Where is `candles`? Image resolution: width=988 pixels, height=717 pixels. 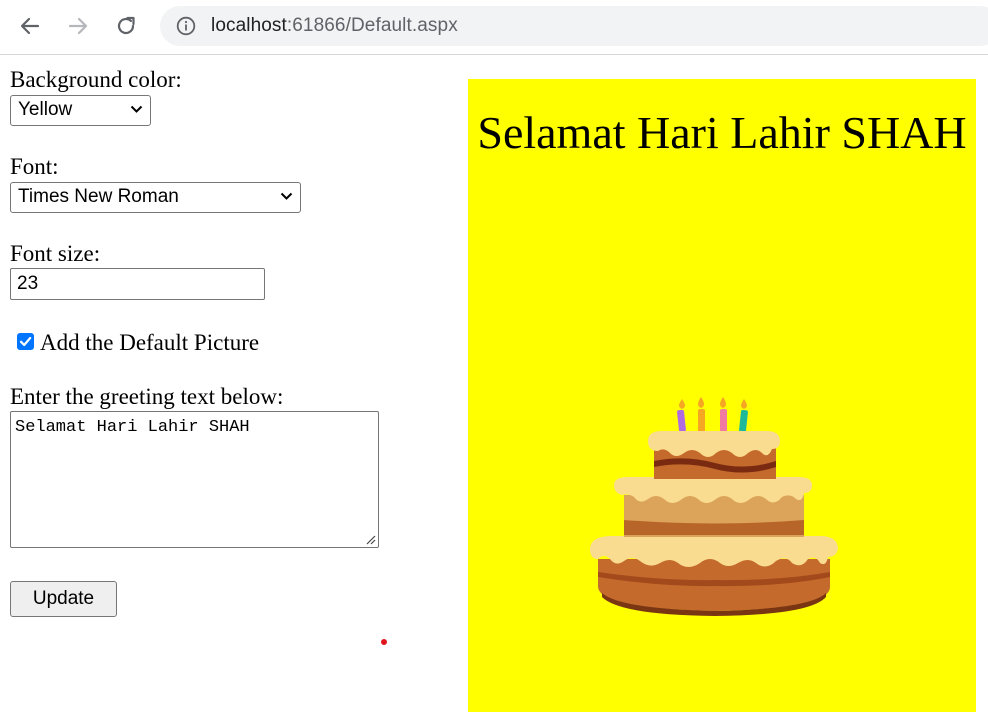 candles is located at coordinates (712, 415).